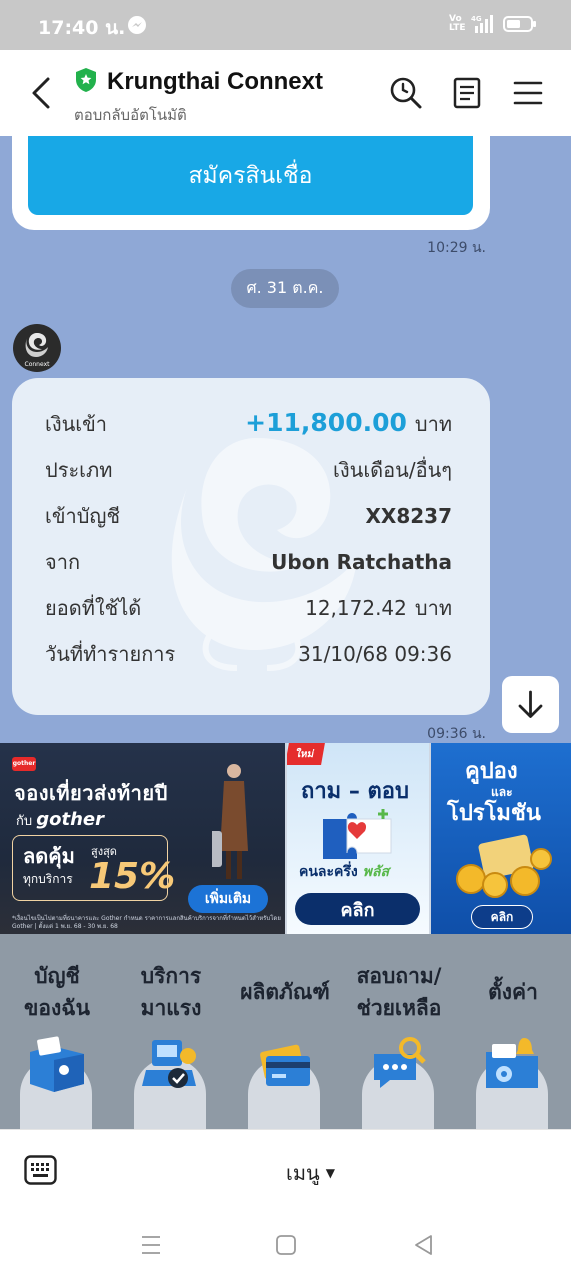 This screenshot has width=571, height=1280. Describe the element at coordinates (399, 1008) in the screenshot. I see `menu-label-line2: ช่วยเหลือ` at that location.